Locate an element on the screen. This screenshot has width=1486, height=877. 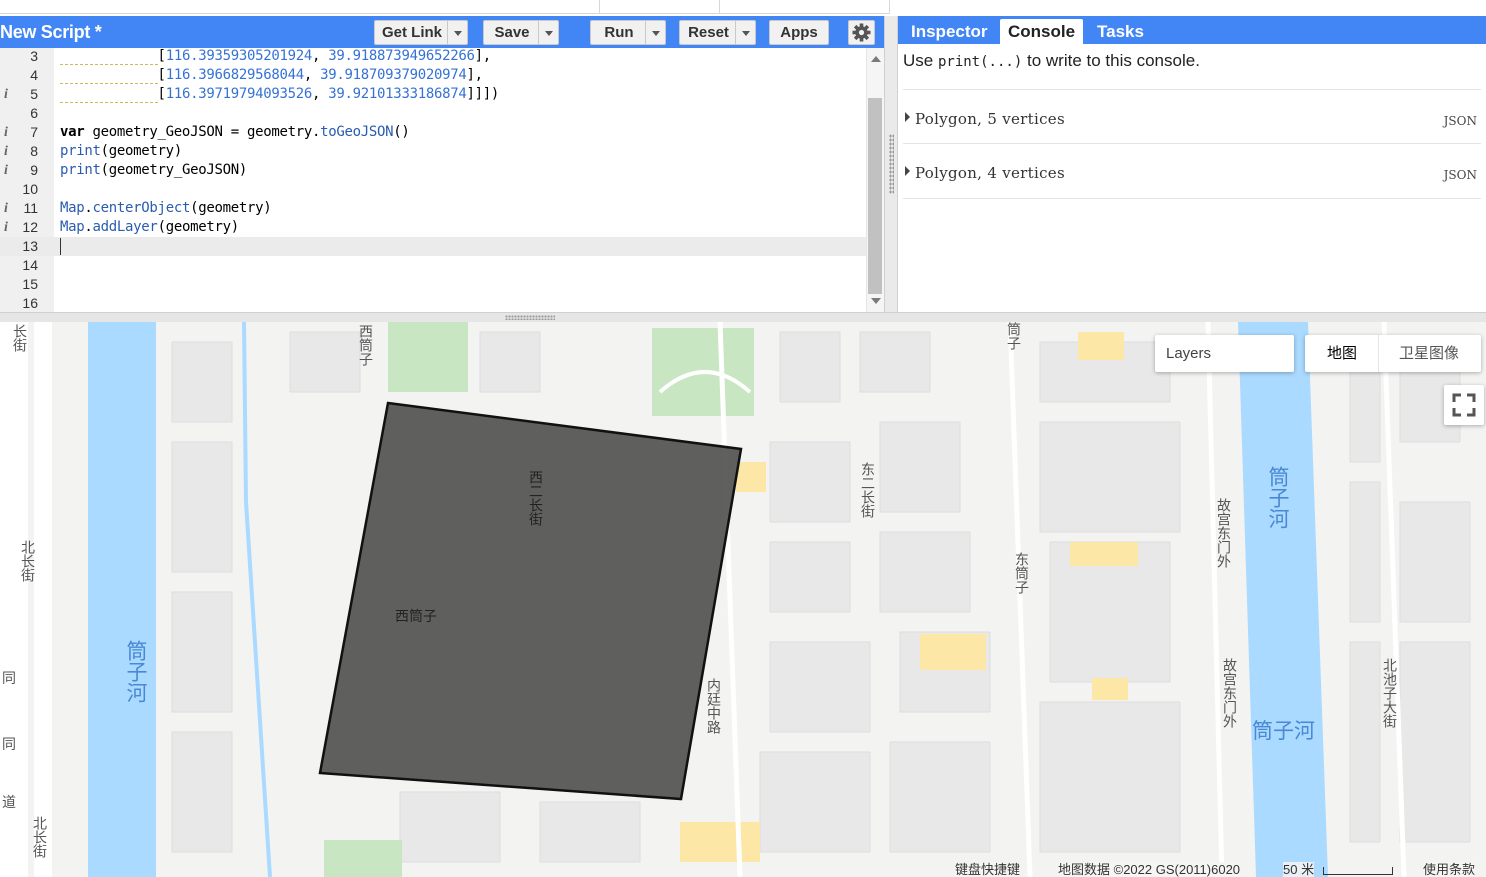
console-hint: Use print(...) to write to this console. is located at coordinates (1051, 61).